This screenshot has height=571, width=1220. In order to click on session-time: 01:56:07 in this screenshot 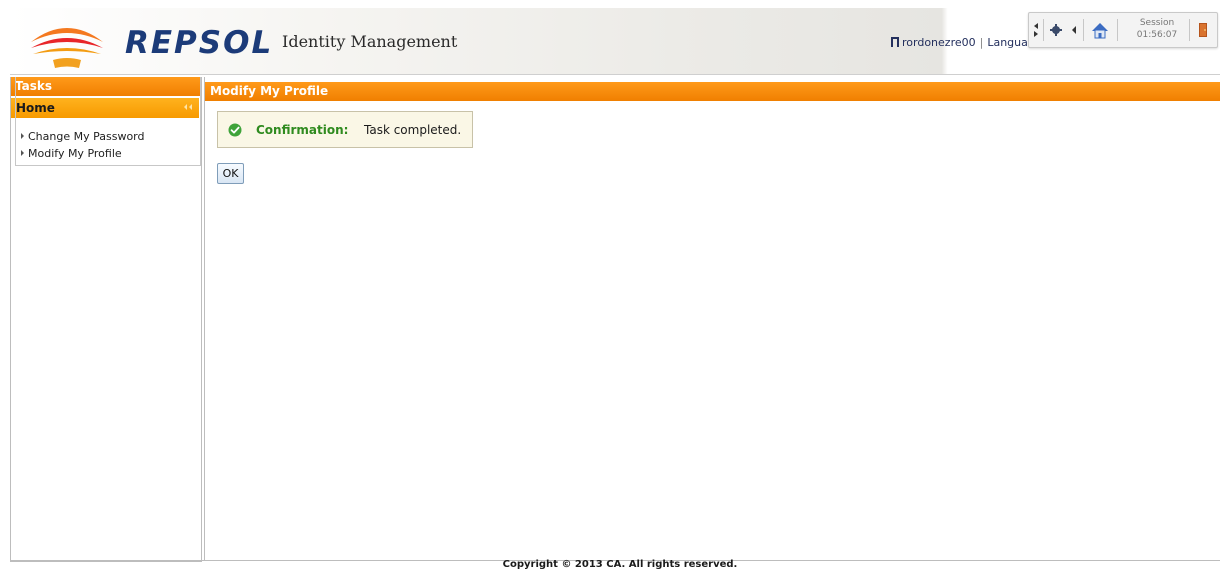, I will do `click(1157, 35)`.